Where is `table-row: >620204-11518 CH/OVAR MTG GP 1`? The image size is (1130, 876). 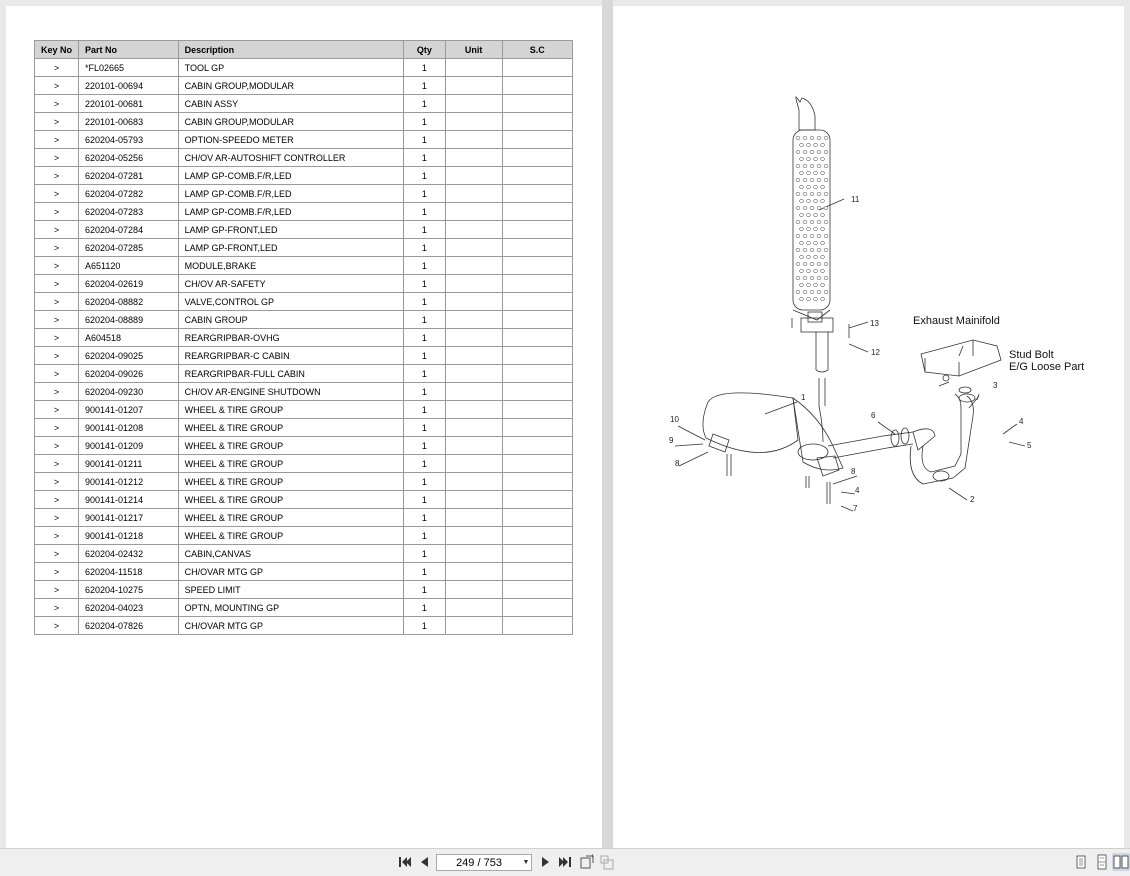 table-row: >620204-11518 CH/OVAR MTG GP 1 is located at coordinates (303, 571).